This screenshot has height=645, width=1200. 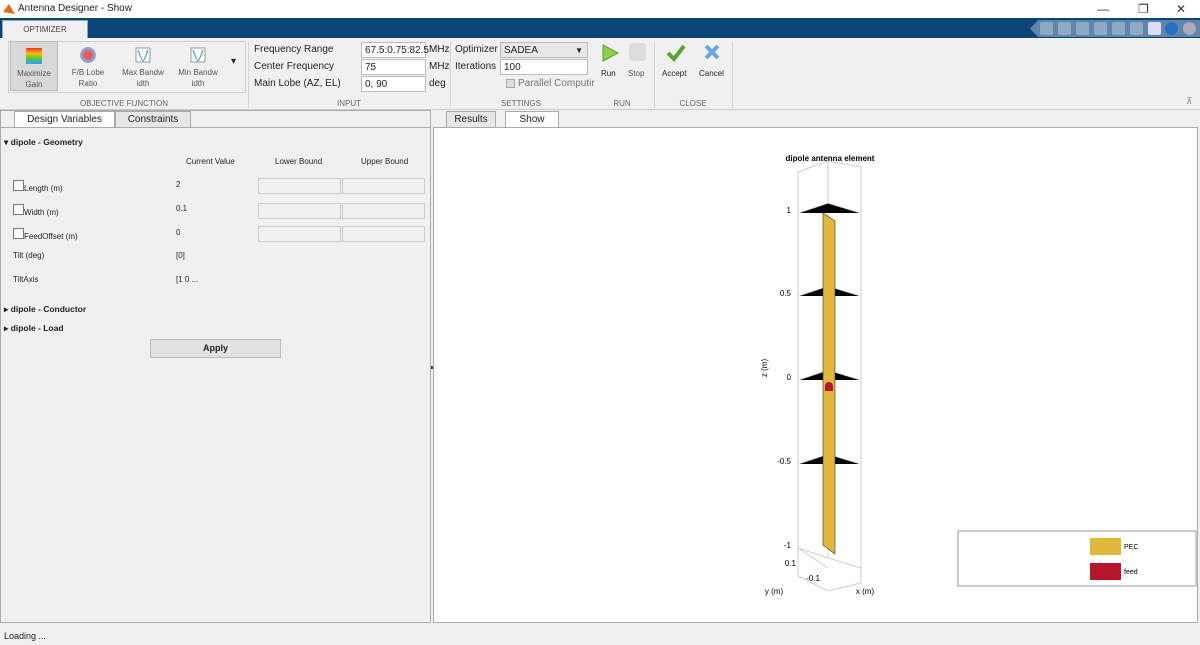 I want to click on legend-swatch-feed, so click(x=1105, y=571).